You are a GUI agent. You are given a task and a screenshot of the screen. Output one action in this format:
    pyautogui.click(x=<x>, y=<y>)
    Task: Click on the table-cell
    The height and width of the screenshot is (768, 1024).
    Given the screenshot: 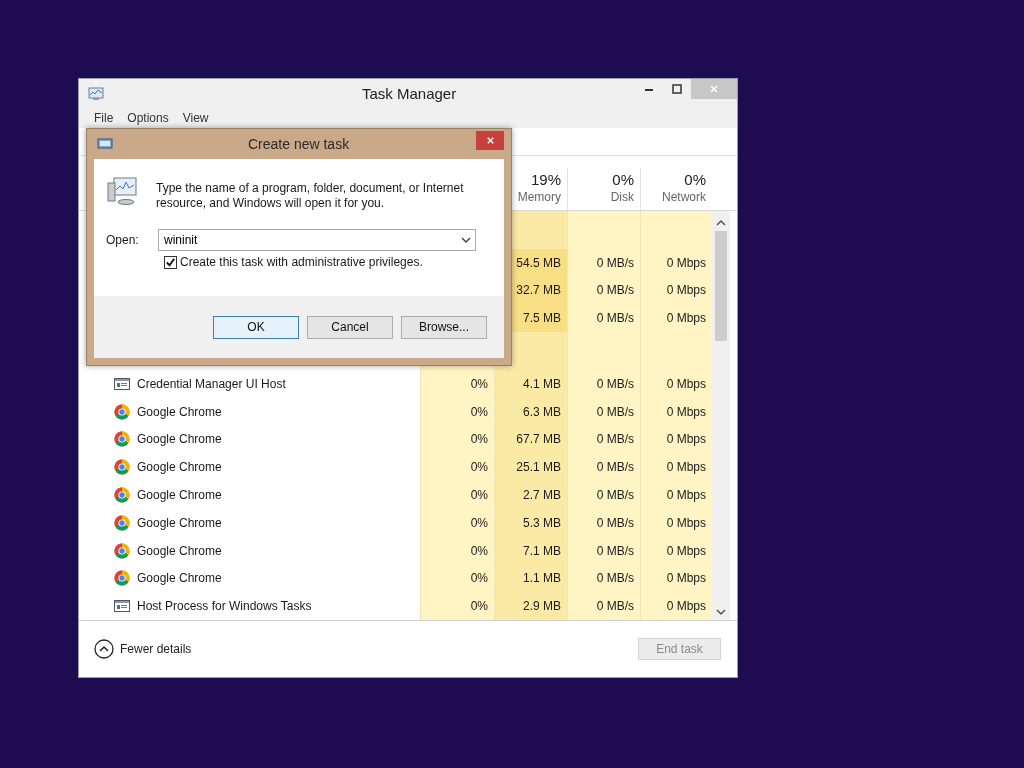 What is the action you would take?
    pyautogui.click(x=676, y=230)
    